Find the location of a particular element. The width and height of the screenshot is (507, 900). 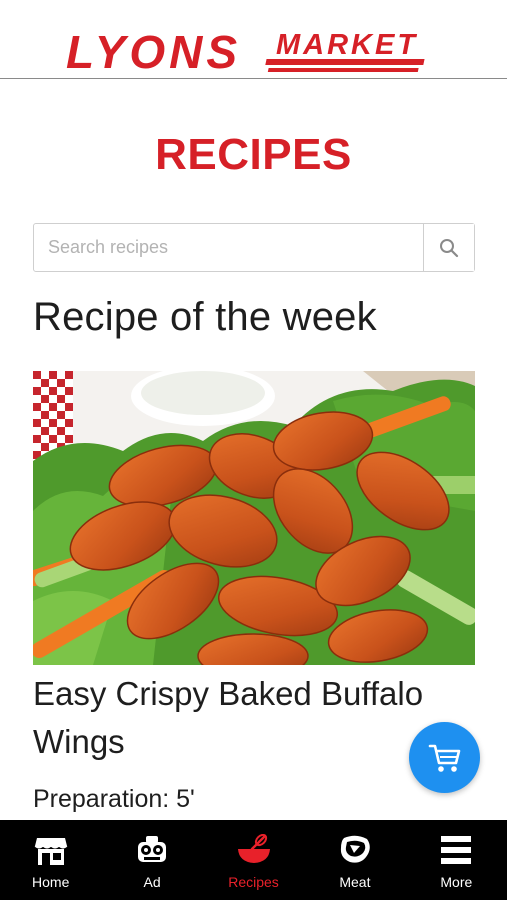

search-icon is located at coordinates (449, 247).